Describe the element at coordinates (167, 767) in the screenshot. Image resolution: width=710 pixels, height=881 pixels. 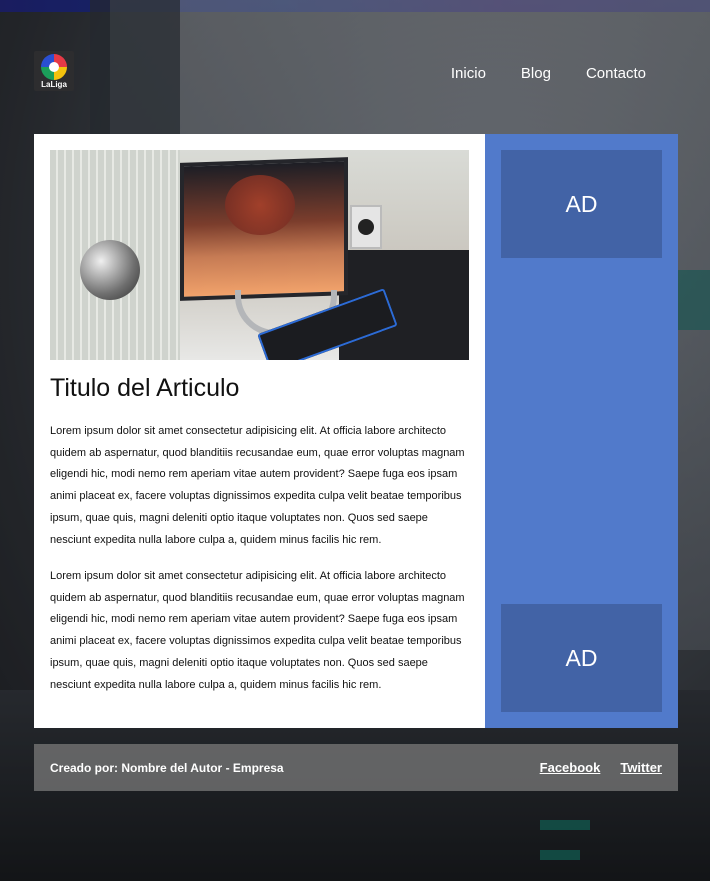
I see `footer-credit: Creado por: Nombre del Autor - Empresa` at that location.